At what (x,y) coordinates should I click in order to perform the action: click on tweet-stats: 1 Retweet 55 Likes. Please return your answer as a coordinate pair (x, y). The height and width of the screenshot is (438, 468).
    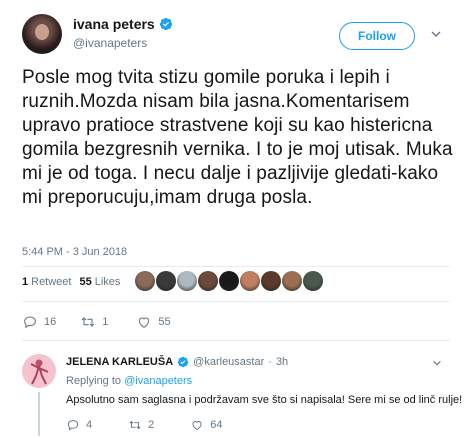
    Looking at the image, I should click on (71, 282).